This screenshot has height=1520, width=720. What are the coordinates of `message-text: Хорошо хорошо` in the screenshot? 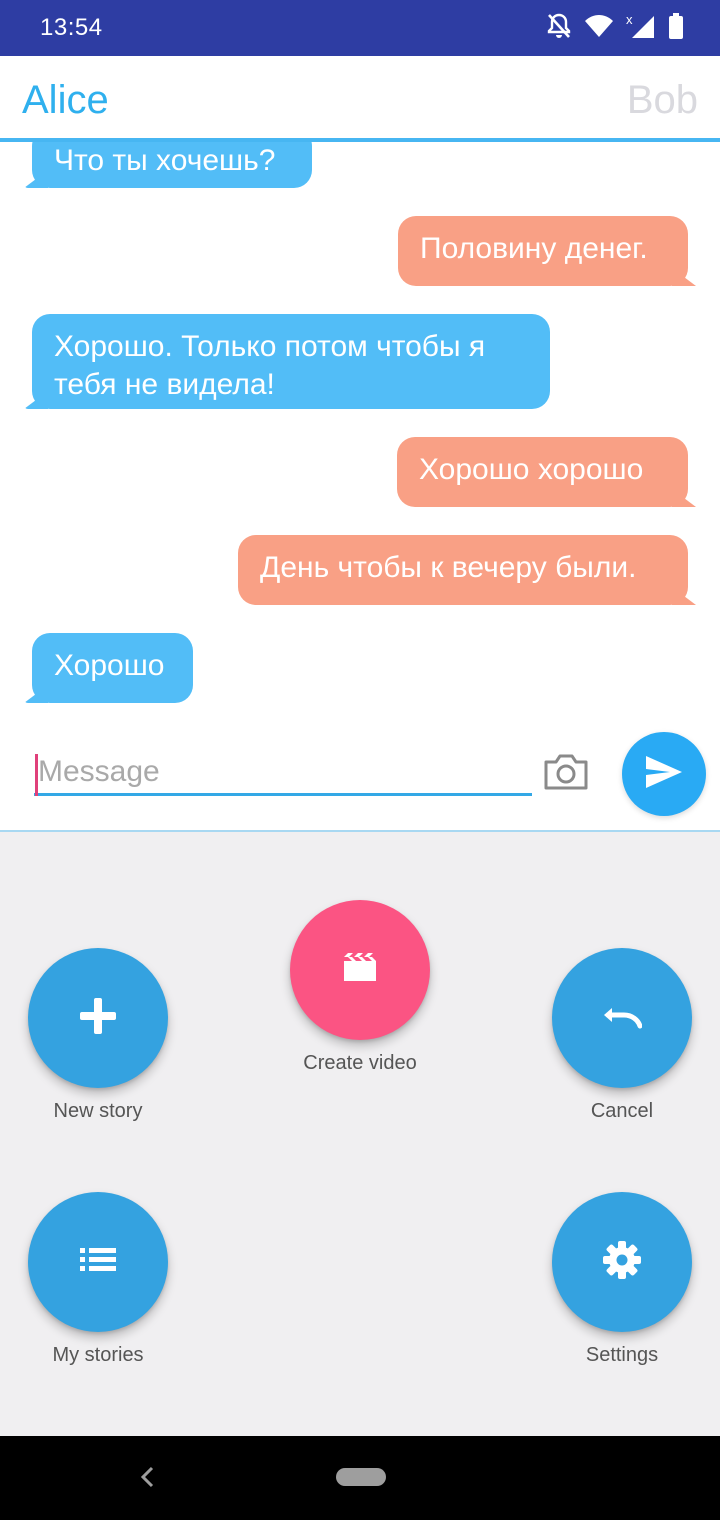 It's located at (531, 469).